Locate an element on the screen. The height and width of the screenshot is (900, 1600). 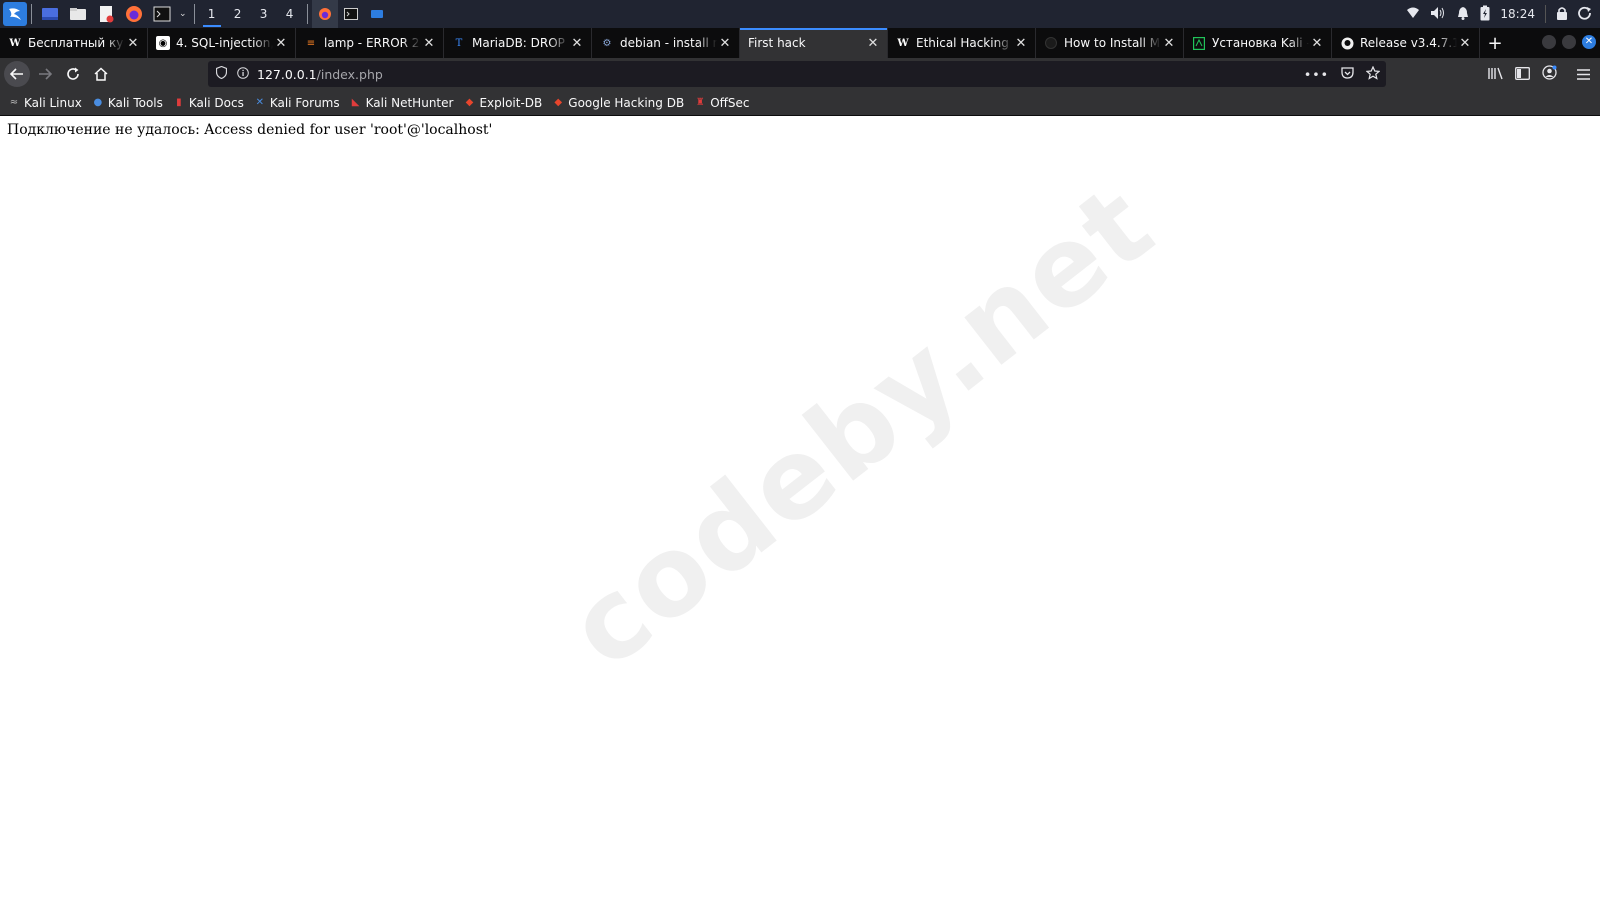
url-host: 127.0.0.1 is located at coordinates (287, 74).